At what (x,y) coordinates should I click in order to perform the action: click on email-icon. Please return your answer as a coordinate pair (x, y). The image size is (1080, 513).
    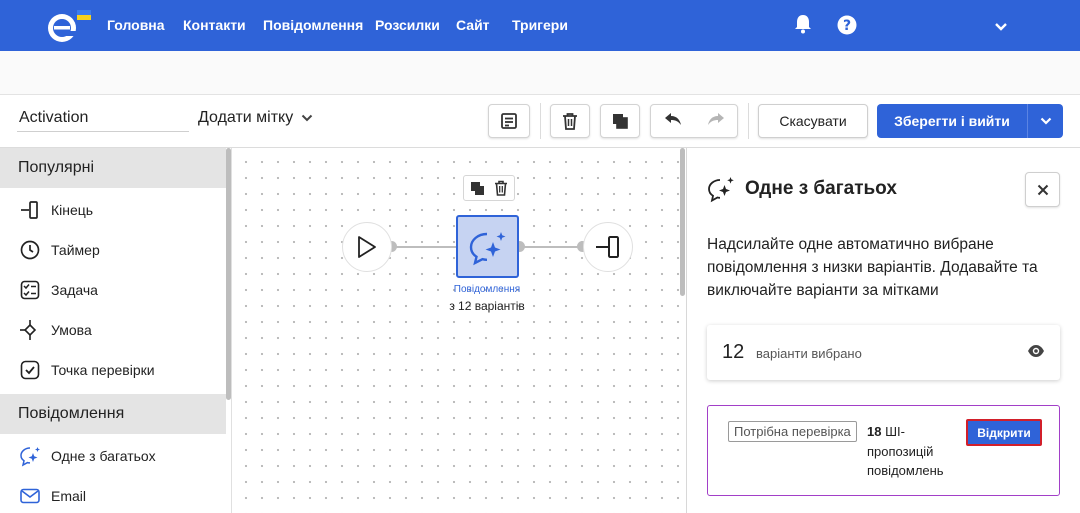
    Looking at the image, I should click on (30, 496).